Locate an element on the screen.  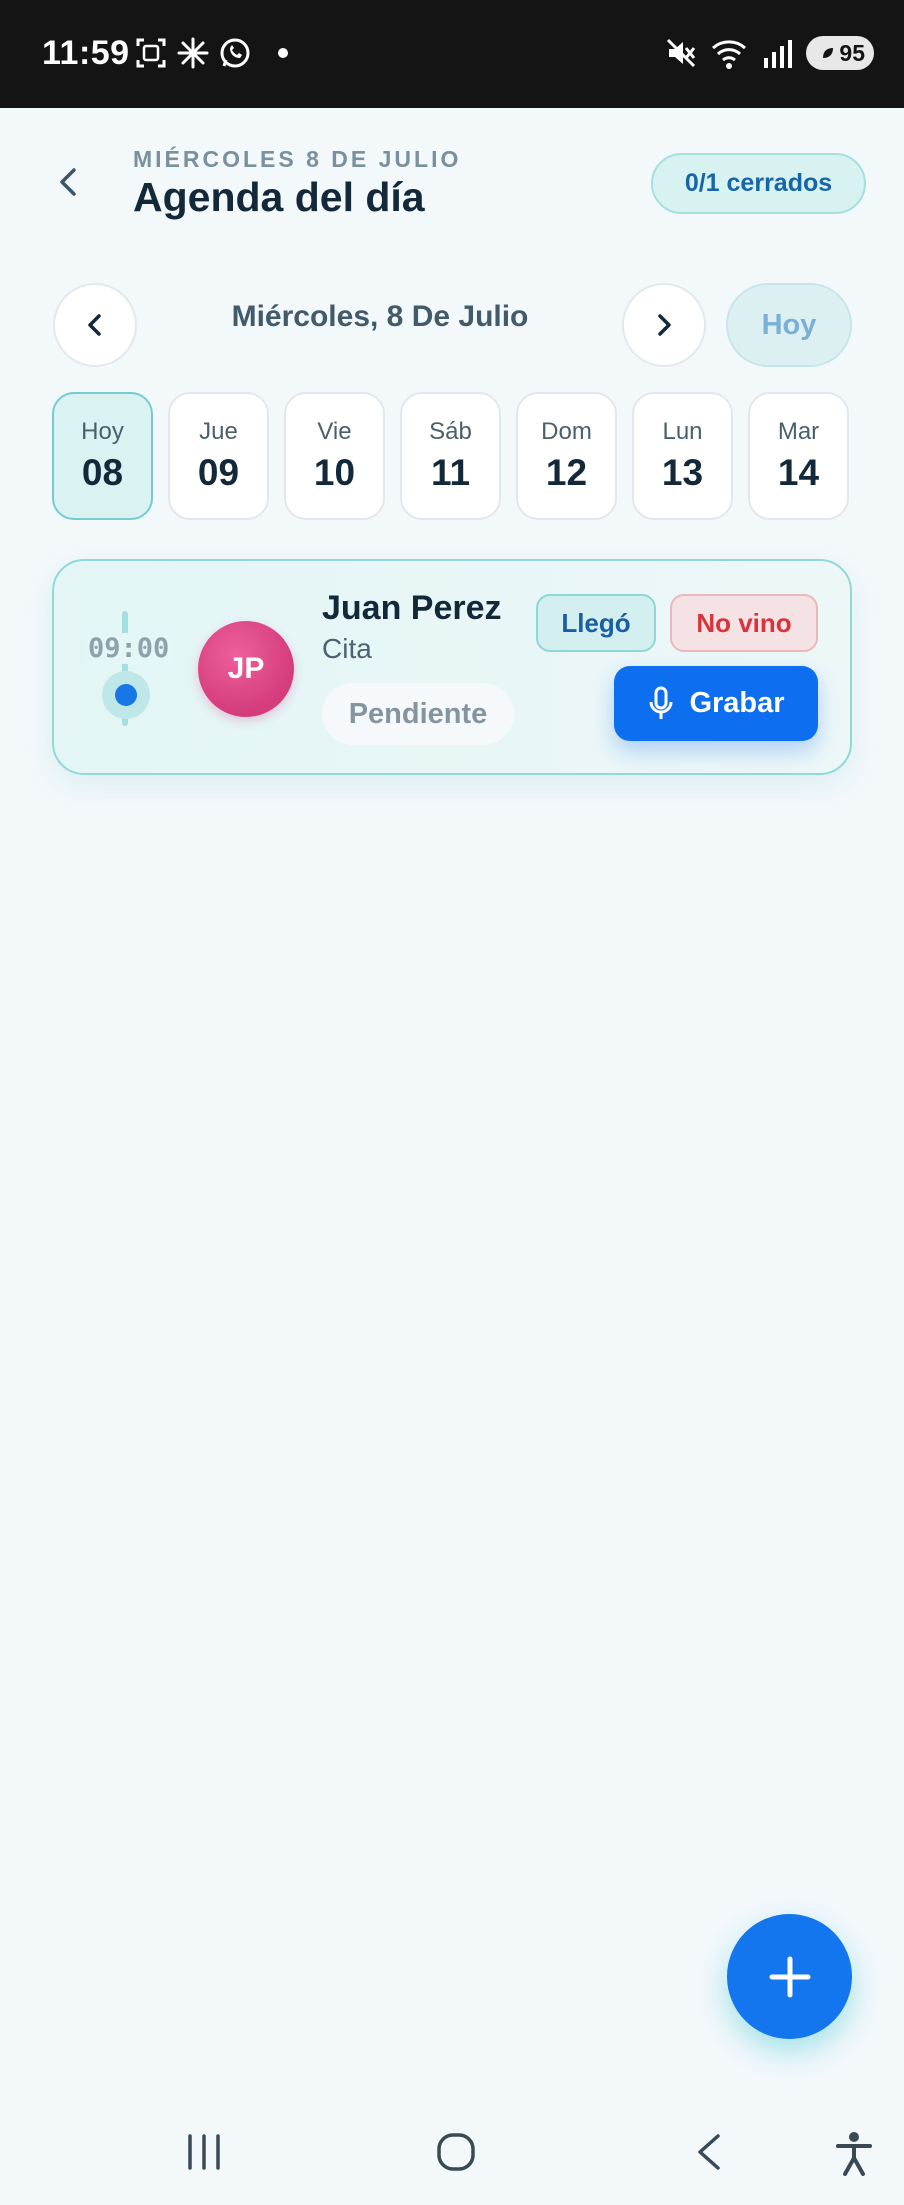
wifi-icon is located at coordinates (729, 54).